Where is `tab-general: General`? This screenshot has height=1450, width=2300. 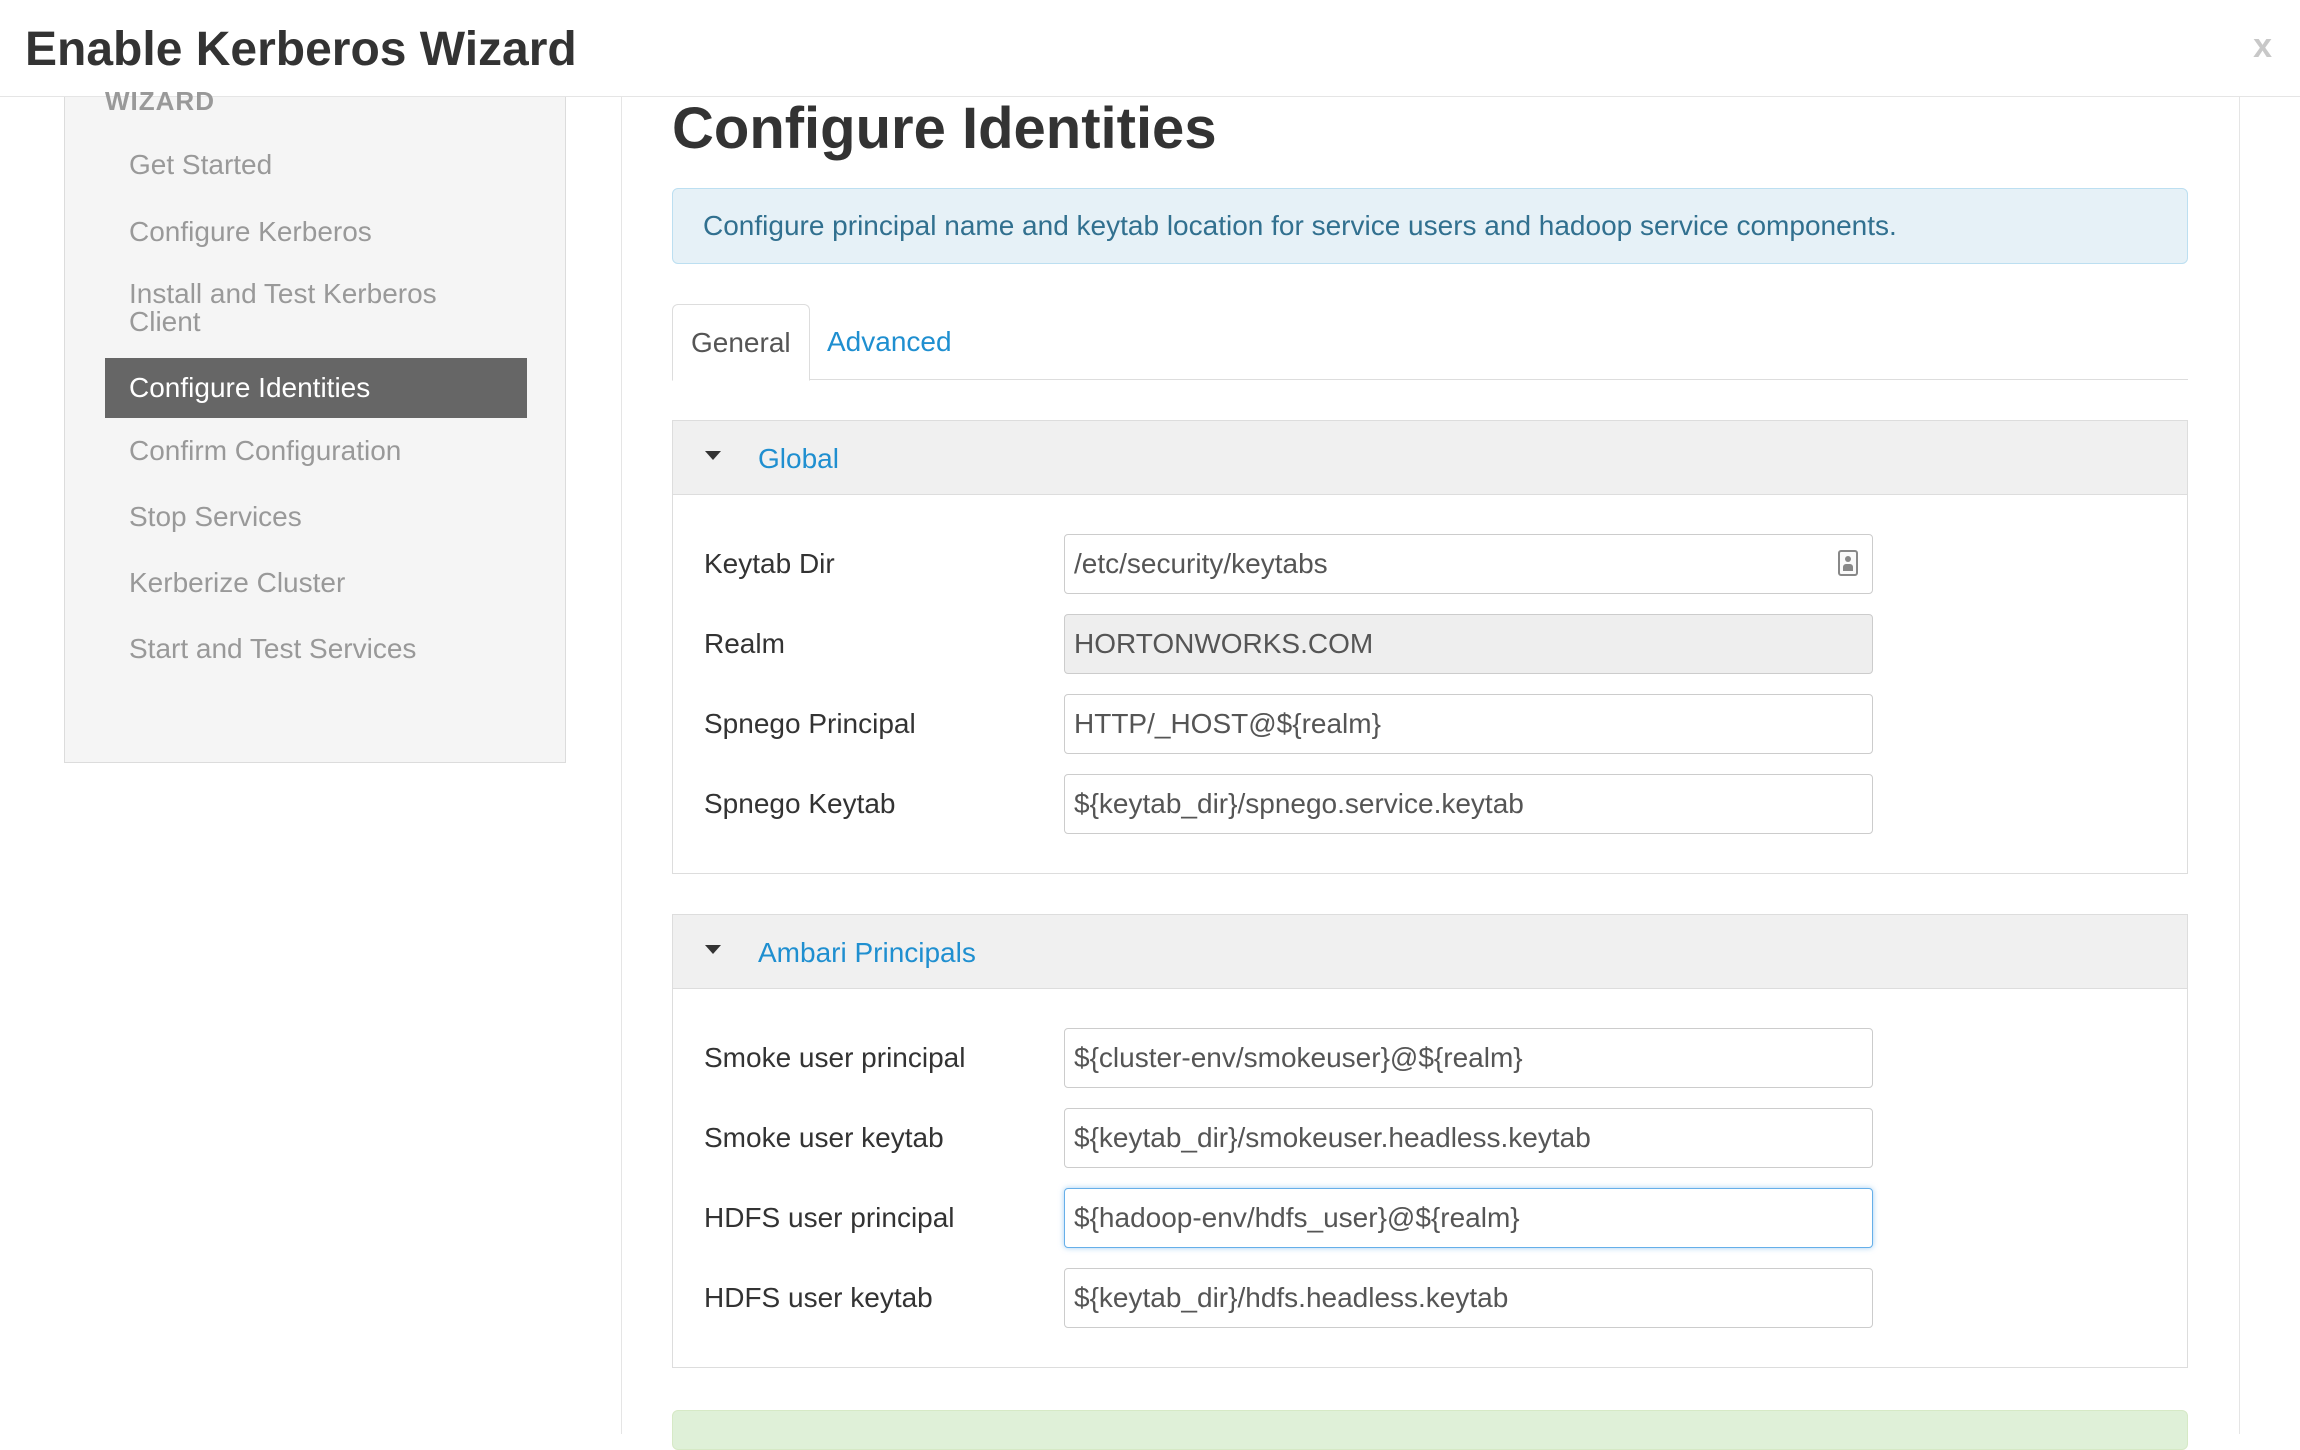
tab-general: General is located at coordinates (741, 342).